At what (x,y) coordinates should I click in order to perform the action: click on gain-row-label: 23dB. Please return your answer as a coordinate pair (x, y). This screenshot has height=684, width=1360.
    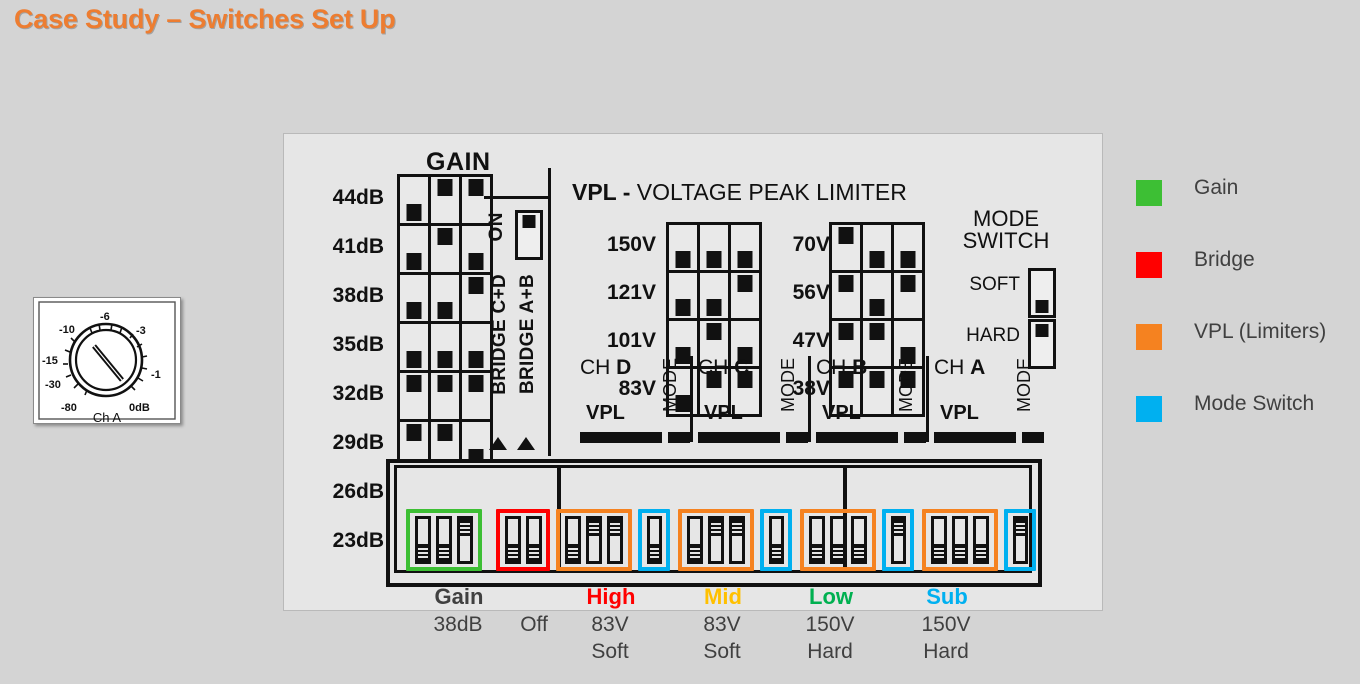
    Looking at the image, I should click on (358, 540).